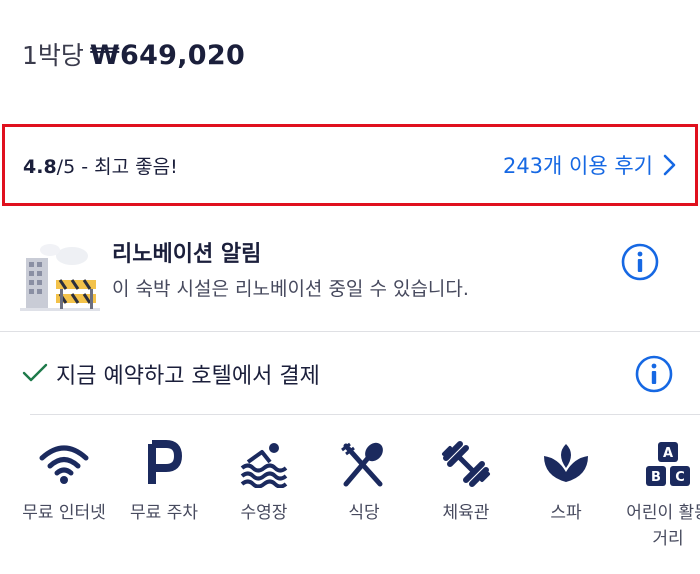  I want to click on pay-at-hotel-text: 지금 예약하고 호텔에서 결제, so click(188, 376).